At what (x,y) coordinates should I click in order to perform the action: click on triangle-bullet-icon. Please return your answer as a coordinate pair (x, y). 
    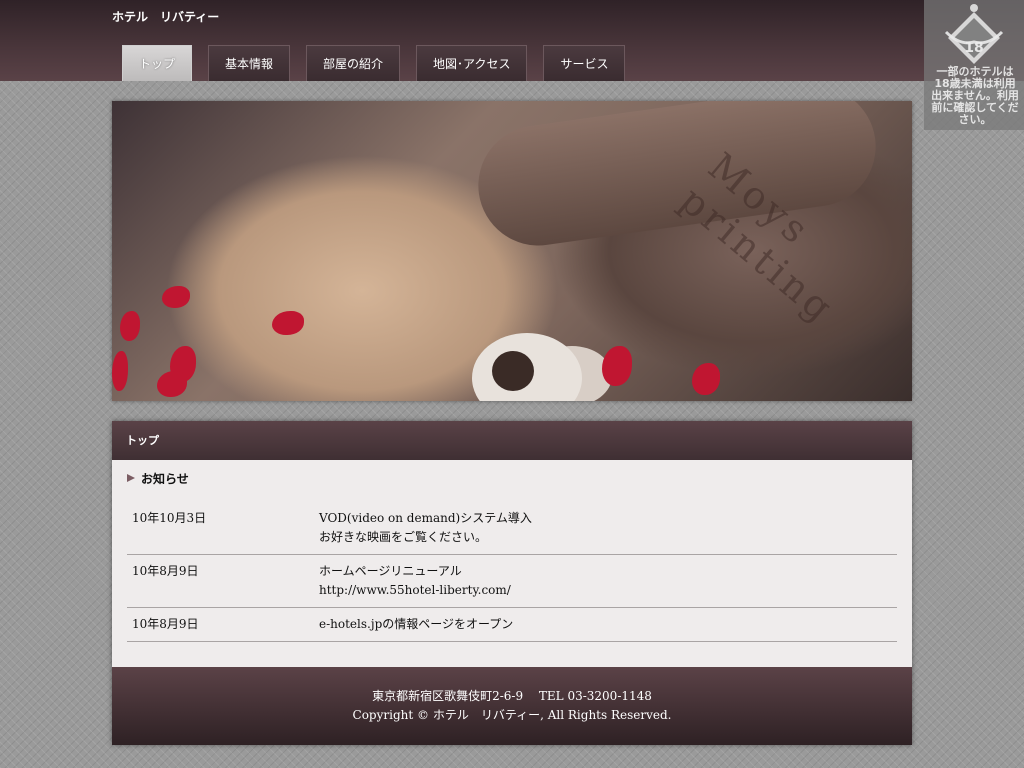
    Looking at the image, I should click on (131, 478).